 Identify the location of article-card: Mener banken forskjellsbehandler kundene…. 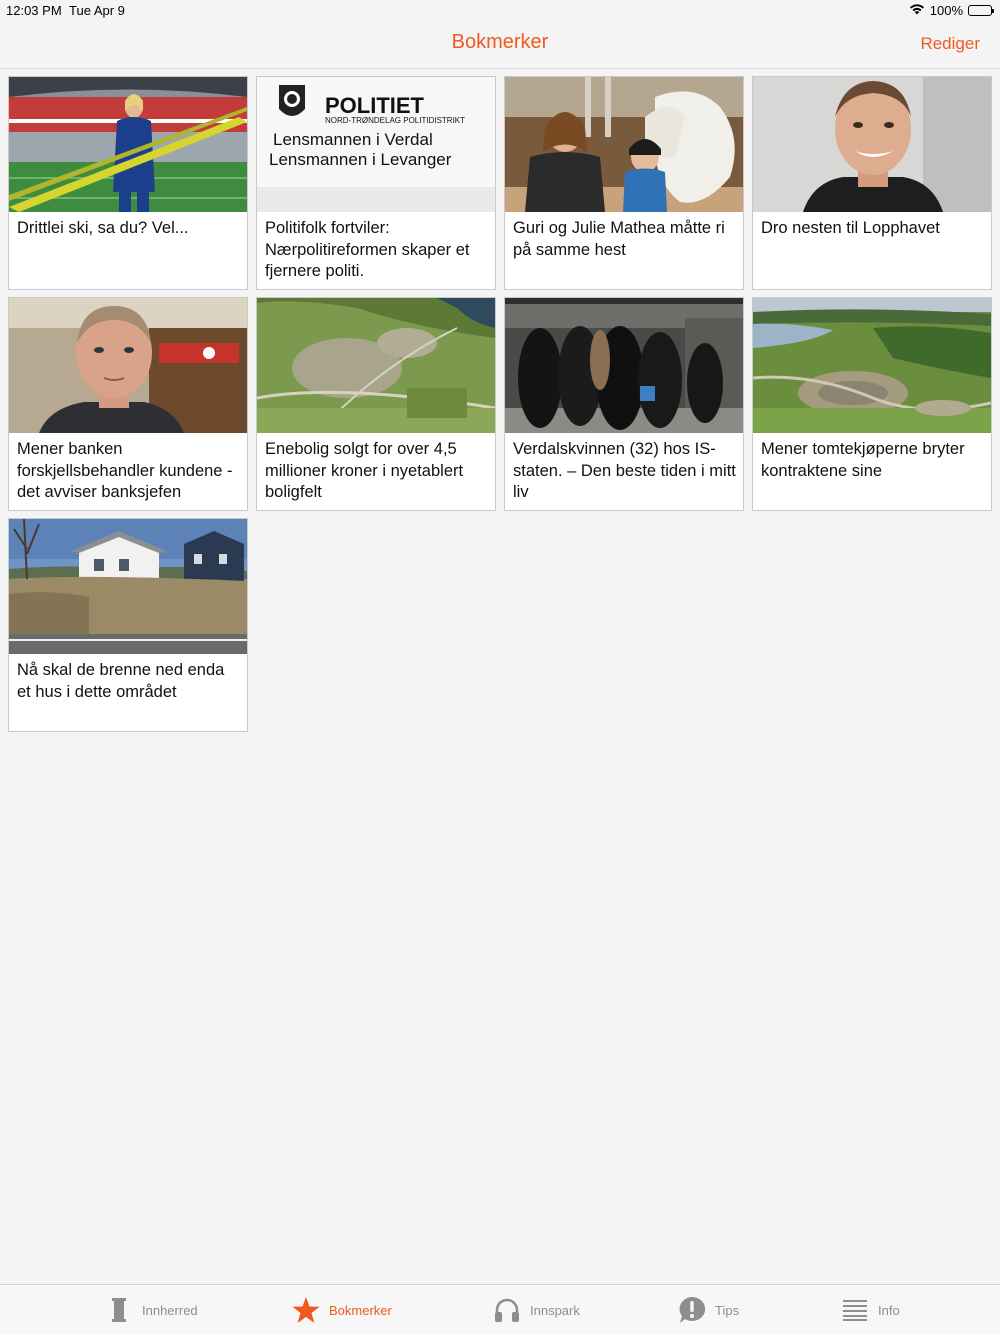
(128, 404).